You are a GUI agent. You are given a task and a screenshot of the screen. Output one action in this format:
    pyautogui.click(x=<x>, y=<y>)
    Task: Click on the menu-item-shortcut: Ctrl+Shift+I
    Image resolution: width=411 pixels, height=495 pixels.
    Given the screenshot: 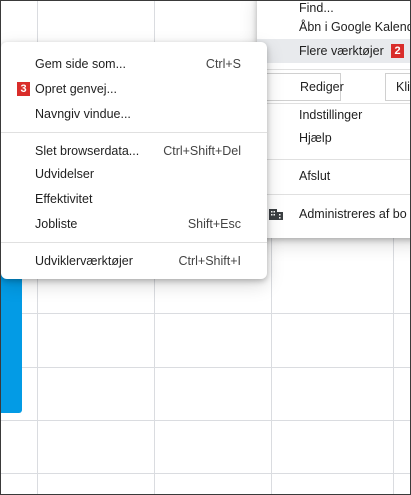 What is the action you would take?
    pyautogui.click(x=209, y=261)
    